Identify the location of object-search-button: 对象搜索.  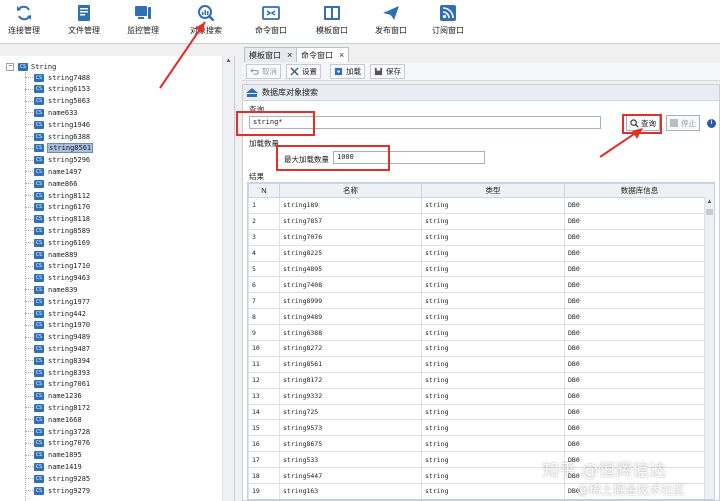
(206, 21).